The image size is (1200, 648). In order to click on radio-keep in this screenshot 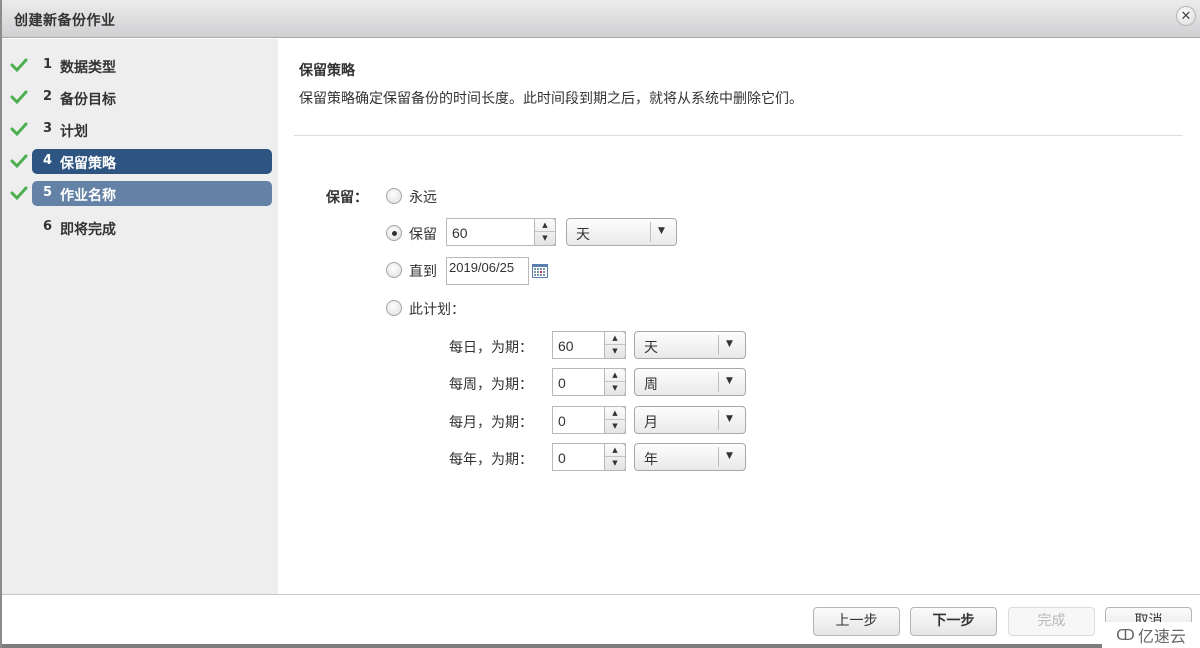, I will do `click(394, 233)`.